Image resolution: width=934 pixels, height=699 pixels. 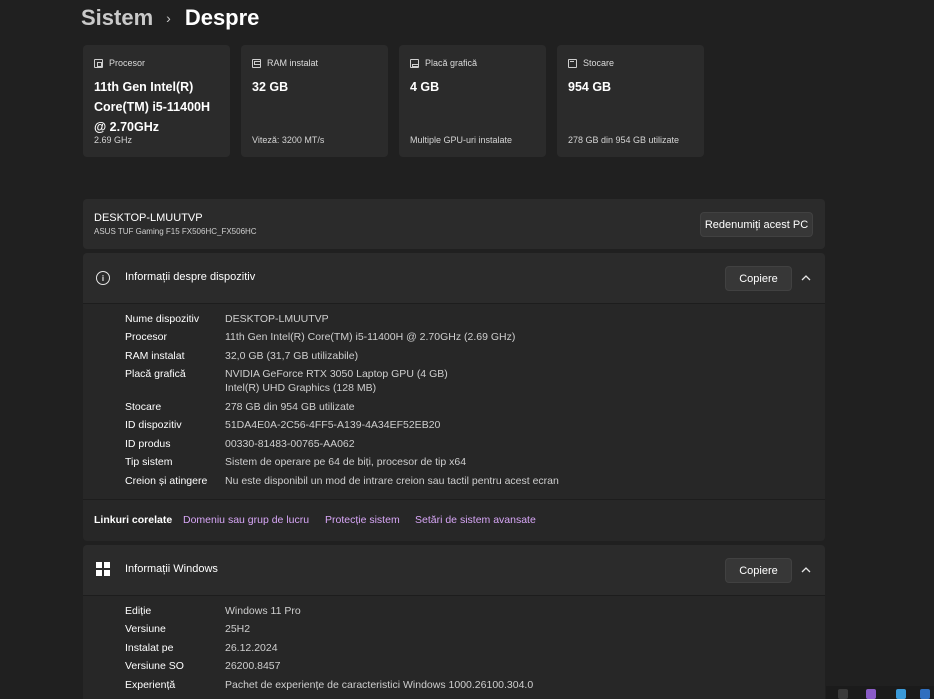 I want to click on detail-value: 26200.8457, so click(x=485, y=666).